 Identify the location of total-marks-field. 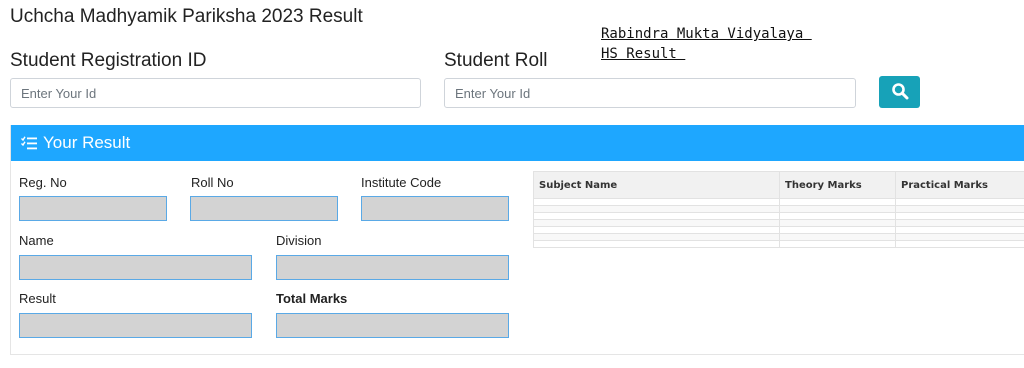
(392, 325).